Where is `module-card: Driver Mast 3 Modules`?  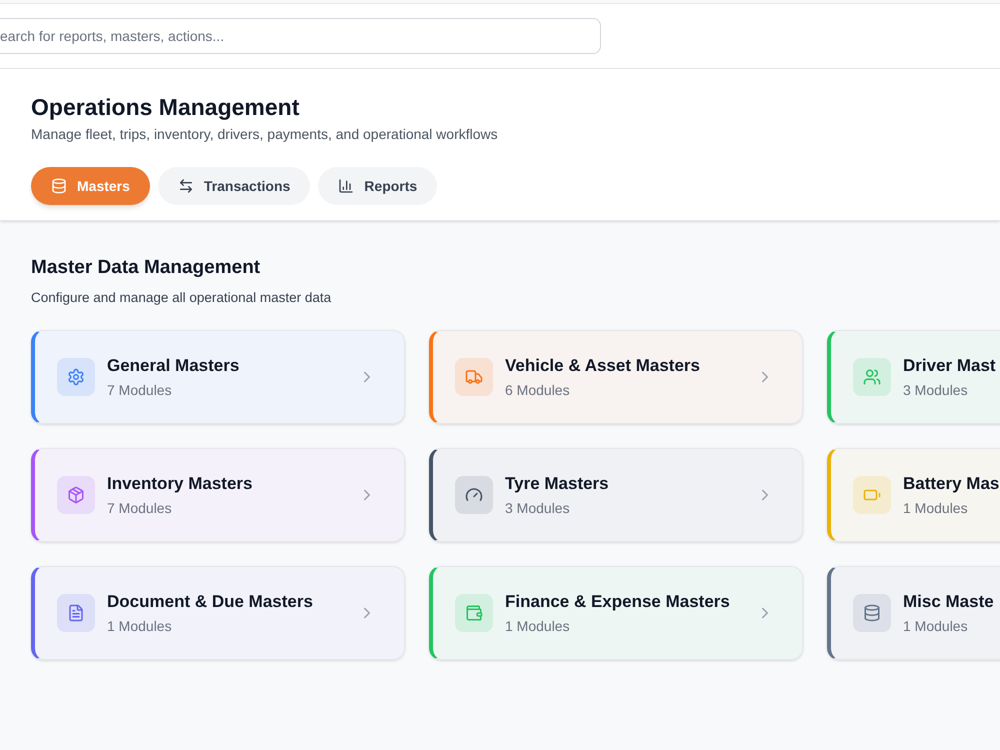 module-card: Driver Mast 3 Modules is located at coordinates (913, 377).